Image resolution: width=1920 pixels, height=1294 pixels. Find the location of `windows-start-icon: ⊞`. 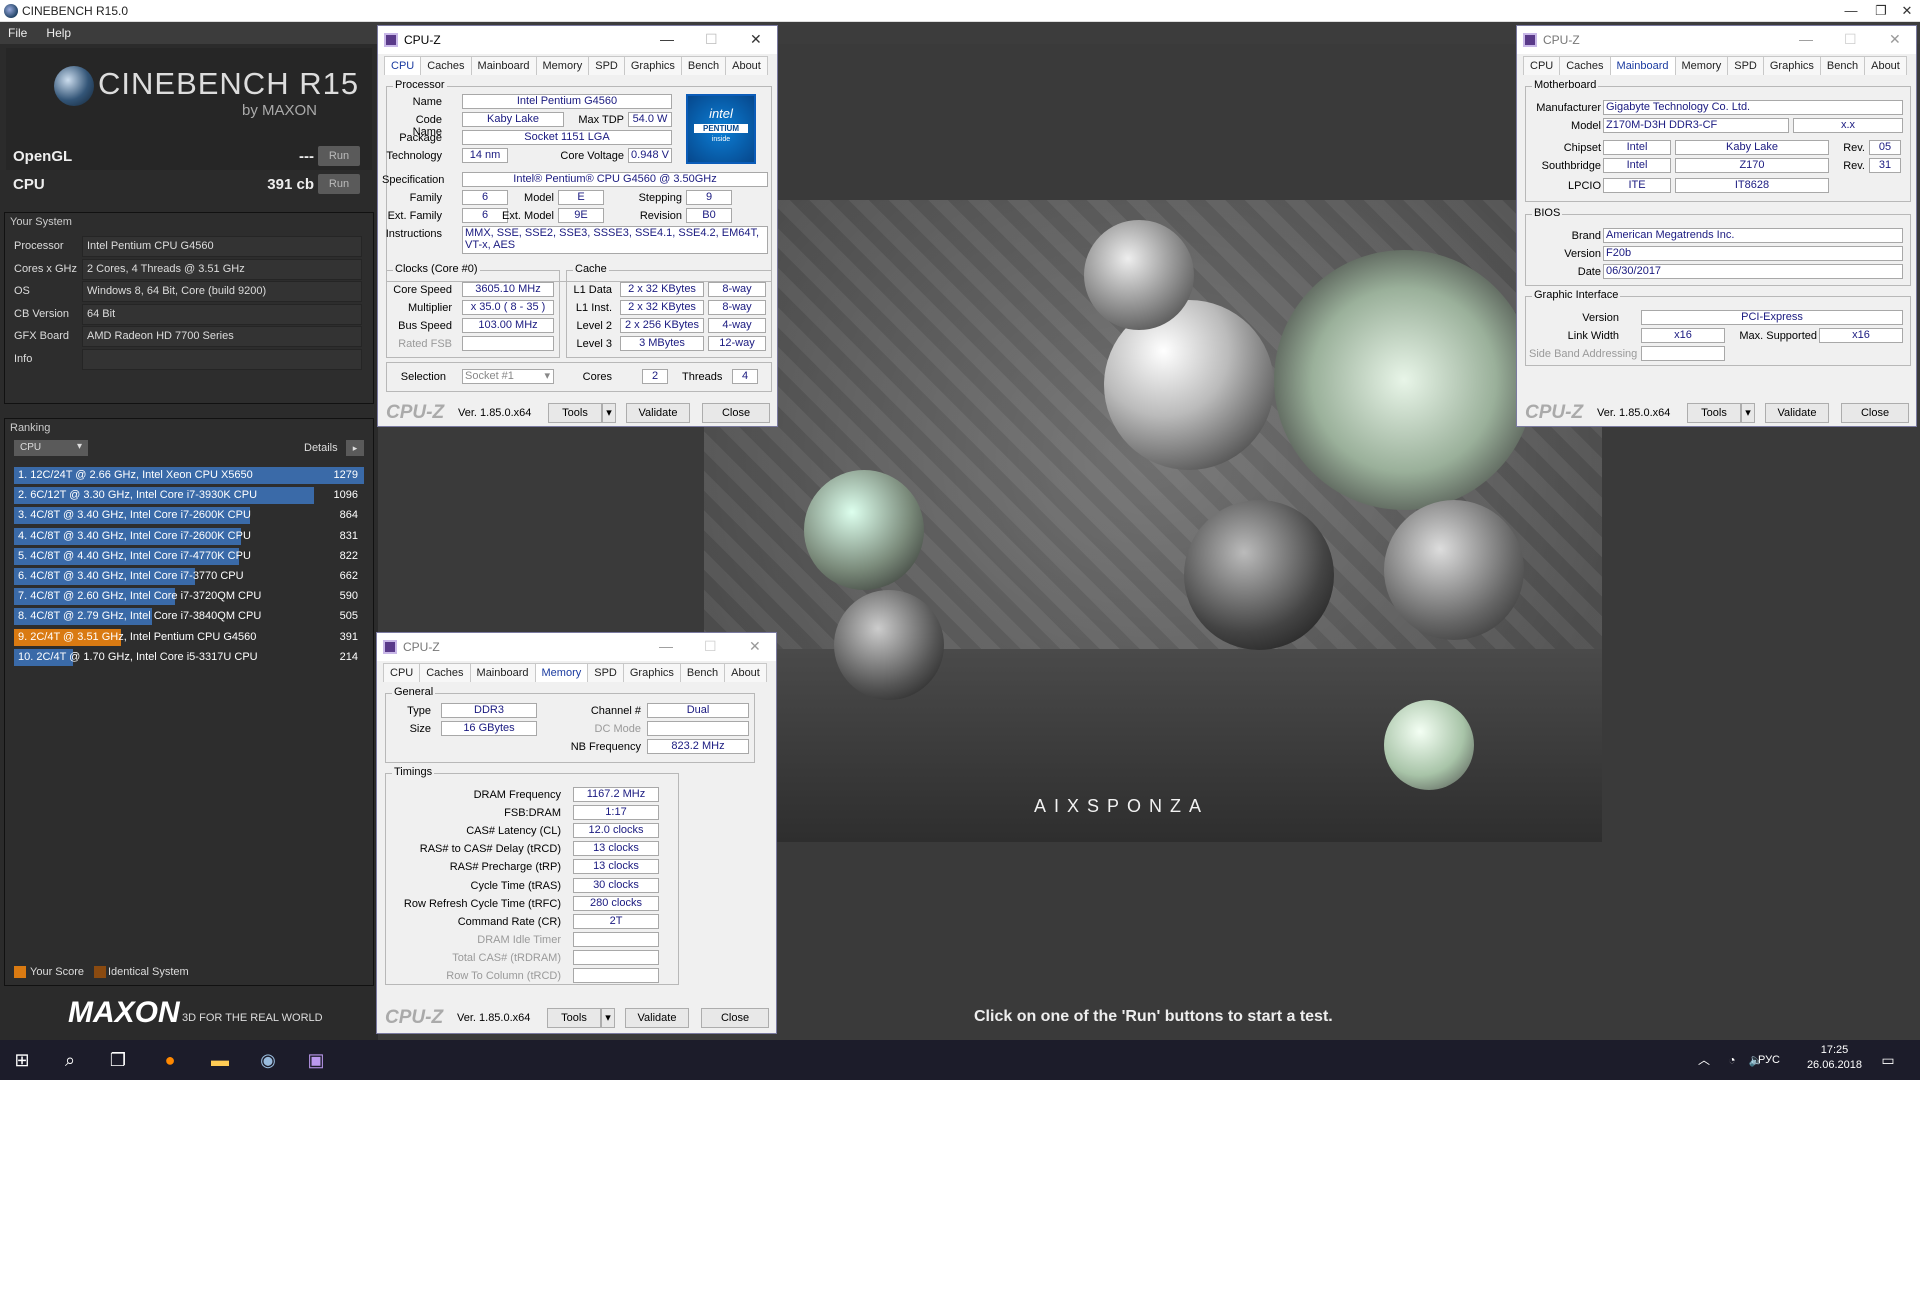

windows-start-icon: ⊞ is located at coordinates (22, 1060).